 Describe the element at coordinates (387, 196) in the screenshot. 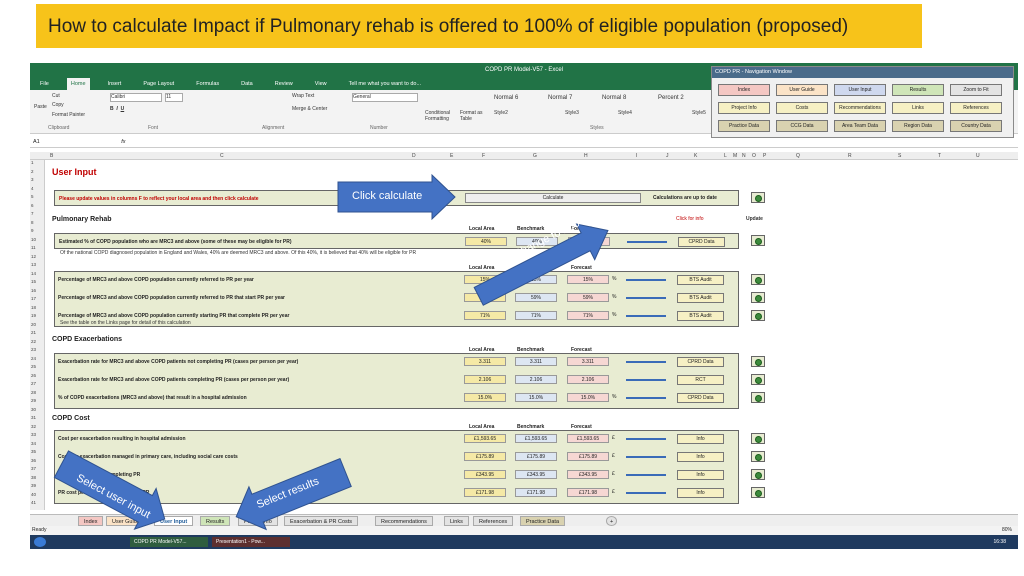

I see `callout-click-calculate: Click calculate` at that location.